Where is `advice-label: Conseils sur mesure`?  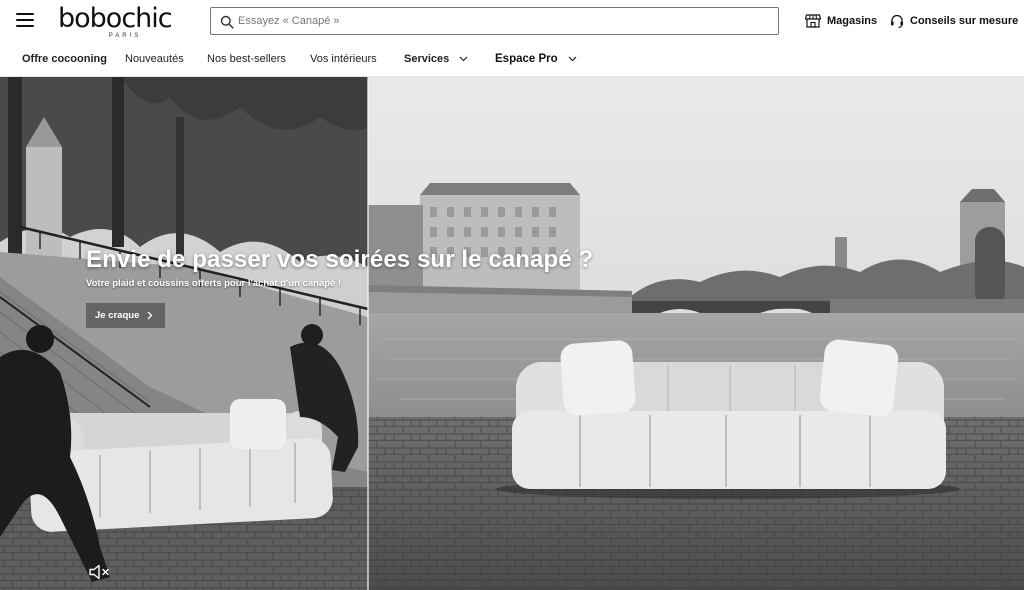
advice-label: Conseils sur mesure is located at coordinates (964, 21).